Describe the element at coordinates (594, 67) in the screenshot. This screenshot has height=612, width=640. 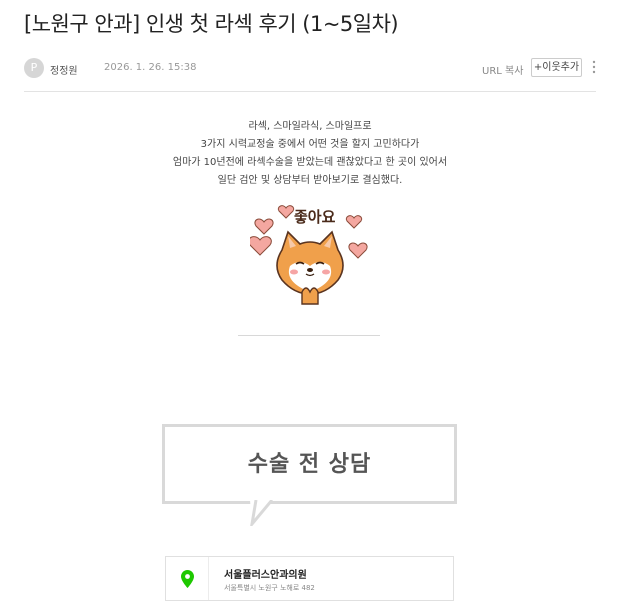
I see `more-options-icon` at that location.